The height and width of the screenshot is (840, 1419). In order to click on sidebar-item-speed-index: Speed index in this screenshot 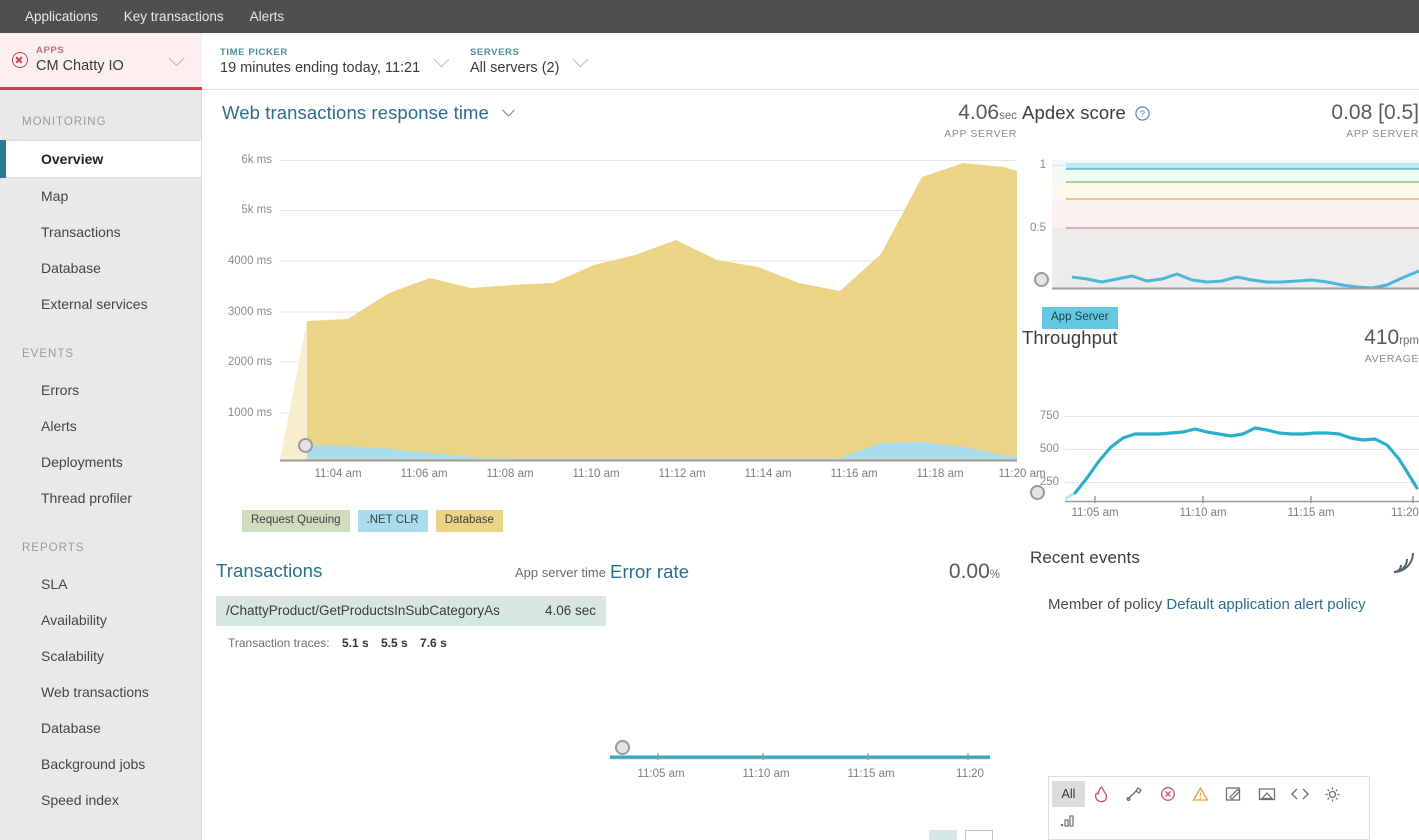, I will do `click(100, 800)`.